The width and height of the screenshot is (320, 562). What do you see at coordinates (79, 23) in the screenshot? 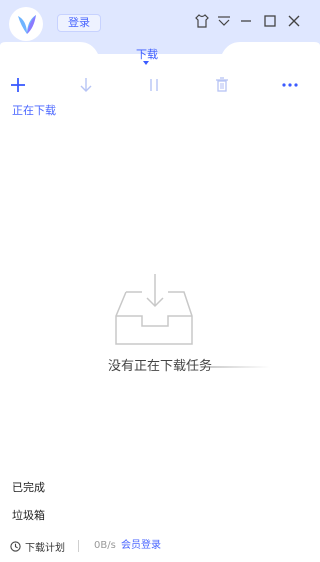
I see `login-button: 登录` at bounding box center [79, 23].